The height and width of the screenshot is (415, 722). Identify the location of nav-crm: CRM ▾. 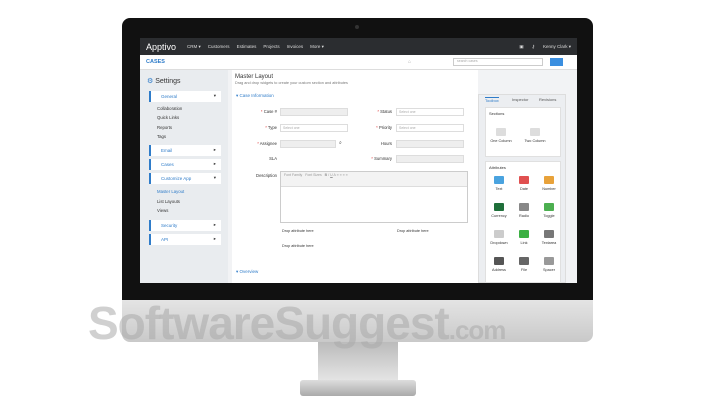
(194, 47).